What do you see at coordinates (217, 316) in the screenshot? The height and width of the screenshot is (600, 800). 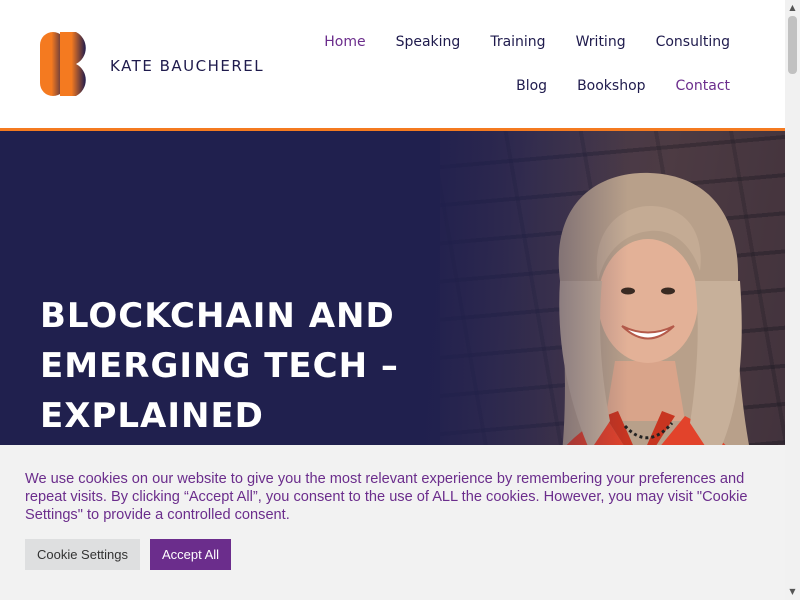 I see `hero-title-line-1: BLOCKCHAIN AND` at bounding box center [217, 316].